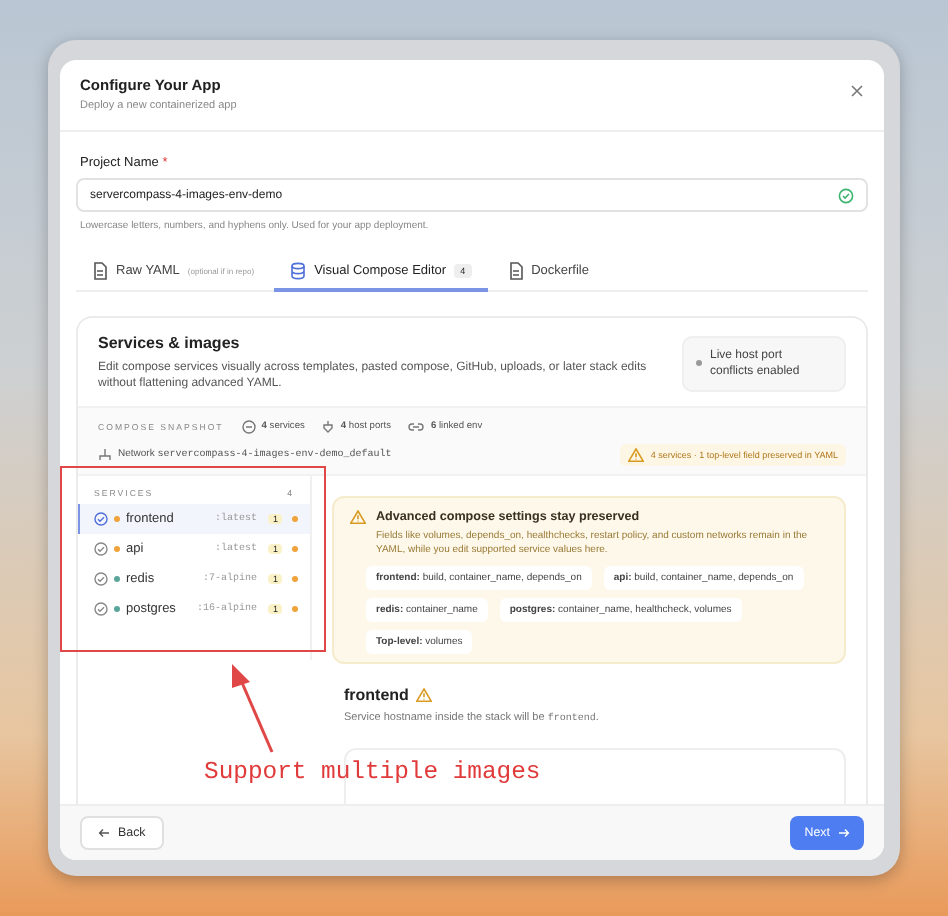 The image size is (948, 916). Describe the element at coordinates (416, 426) in the screenshot. I see `link-icon` at that location.